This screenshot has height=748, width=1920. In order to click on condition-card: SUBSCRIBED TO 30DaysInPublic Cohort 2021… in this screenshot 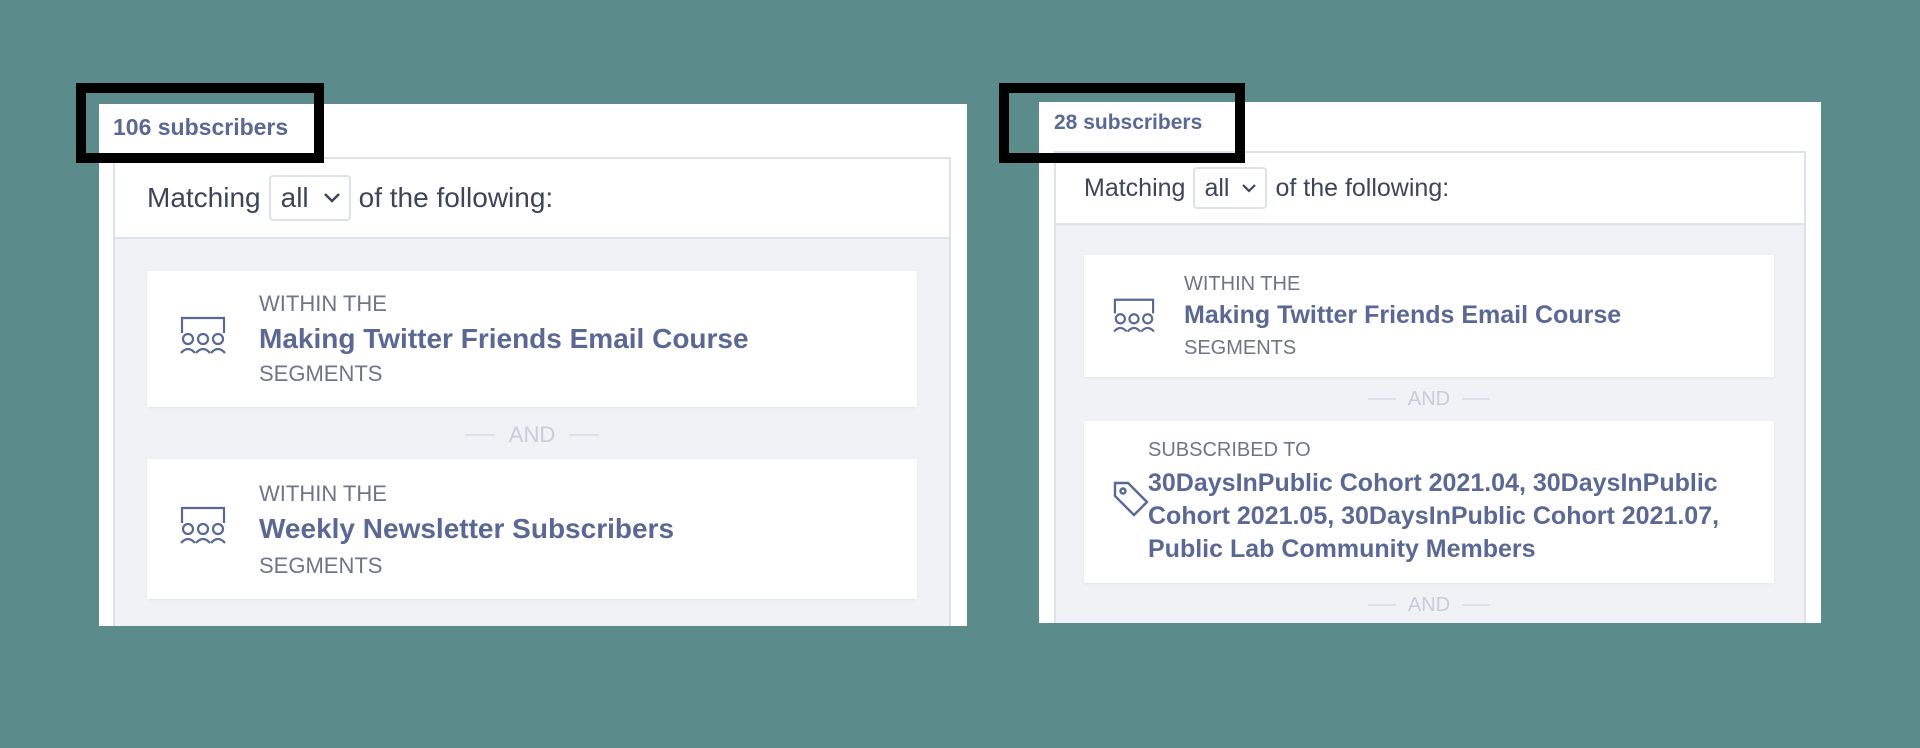, I will do `click(1429, 502)`.